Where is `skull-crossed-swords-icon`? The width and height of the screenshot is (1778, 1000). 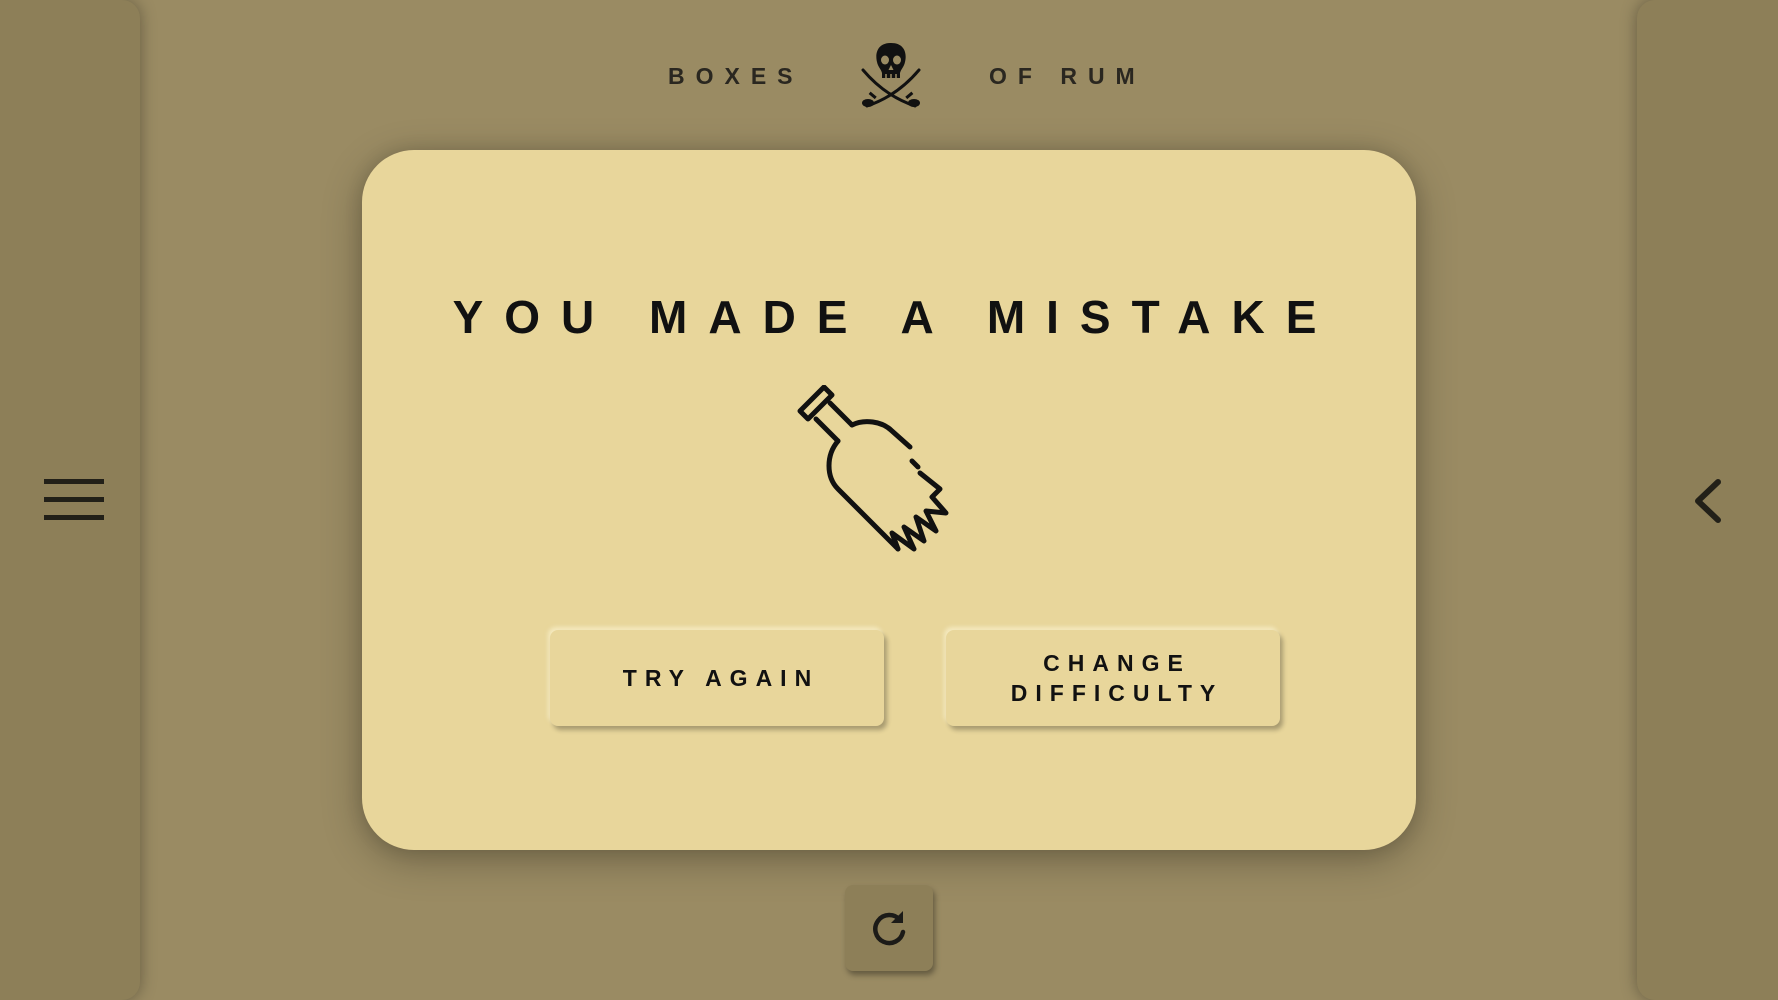 skull-crossed-swords-icon is located at coordinates (891, 75).